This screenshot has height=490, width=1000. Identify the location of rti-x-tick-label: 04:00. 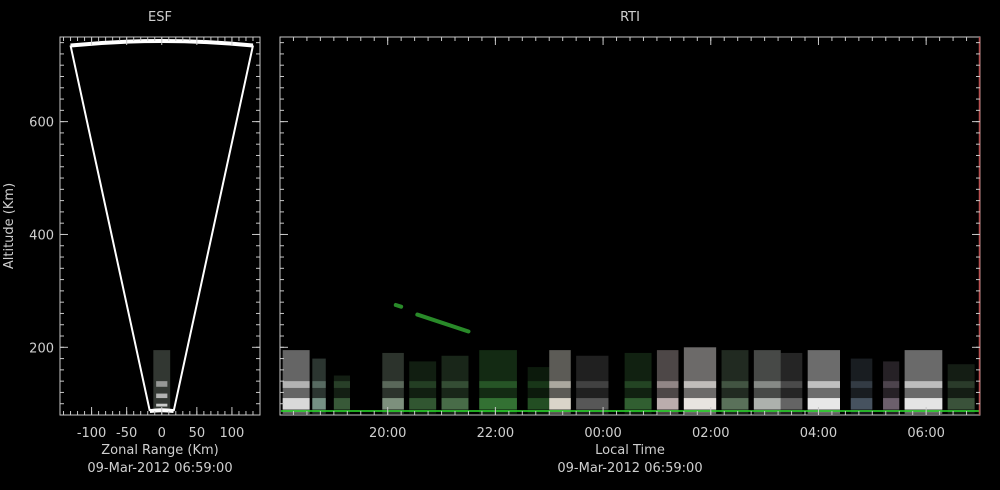
(818, 433).